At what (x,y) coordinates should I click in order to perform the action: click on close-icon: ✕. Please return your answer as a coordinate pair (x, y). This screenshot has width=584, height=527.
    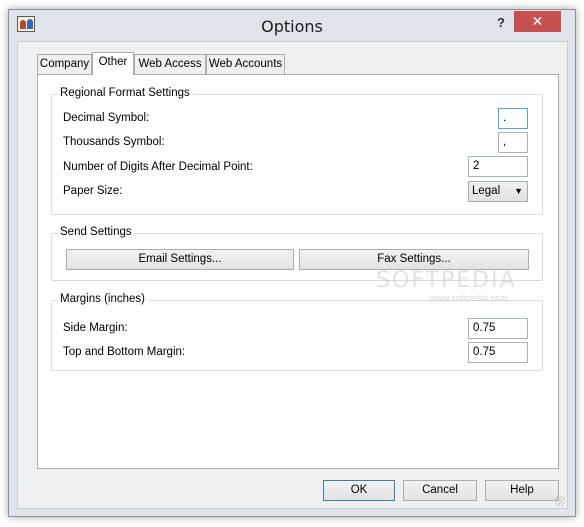
    Looking at the image, I should click on (537, 21).